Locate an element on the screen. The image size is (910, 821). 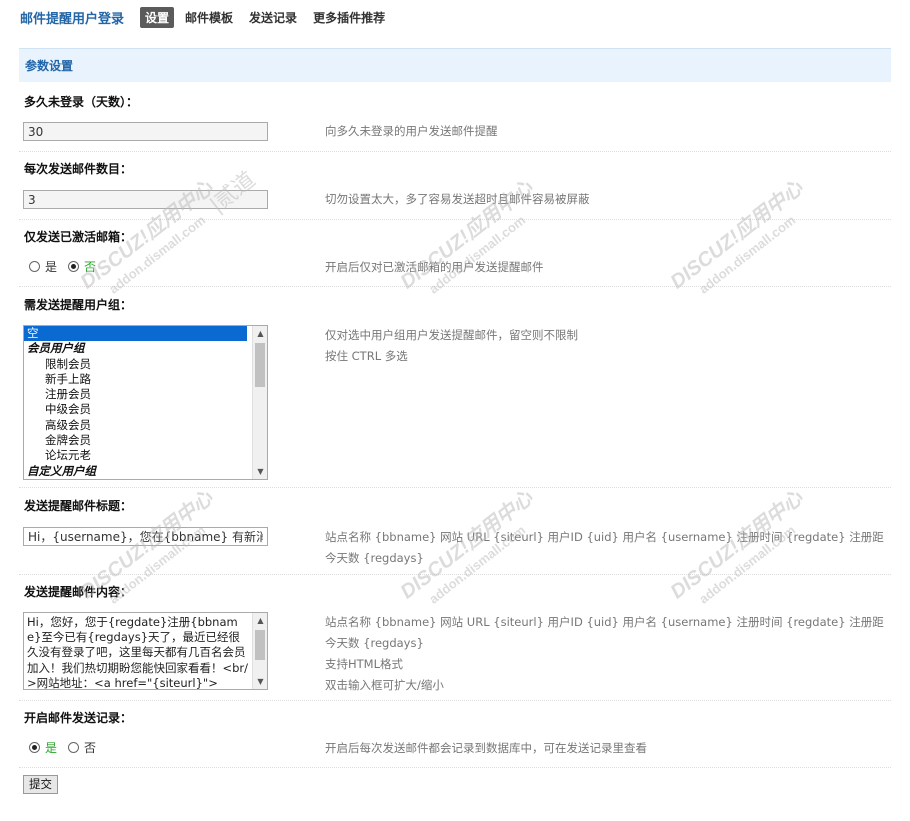
subject-label: 发送提醒邮件标题： is located at coordinates (78, 506).